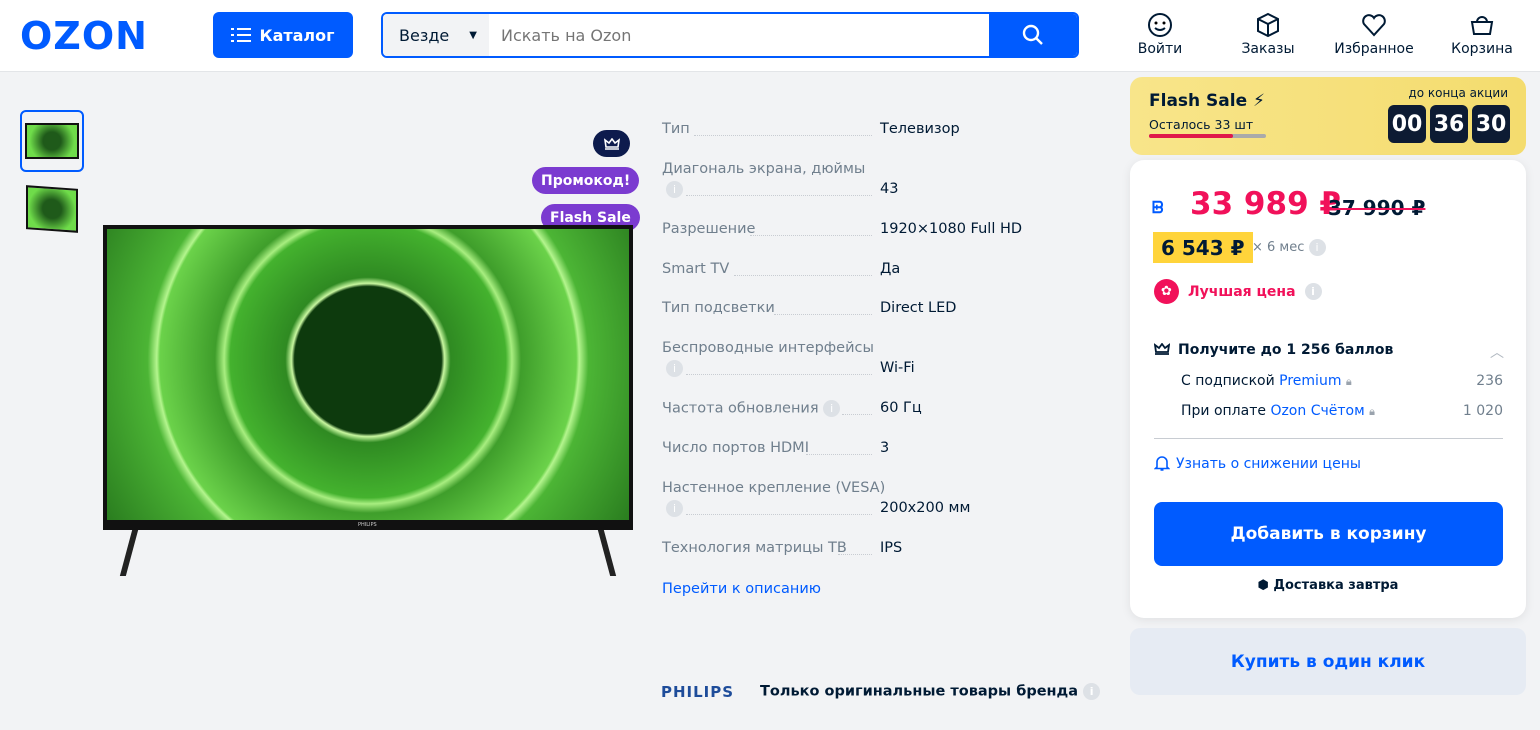 This screenshot has height=730, width=1540. I want to click on tv-stand-right, so click(596, 553).